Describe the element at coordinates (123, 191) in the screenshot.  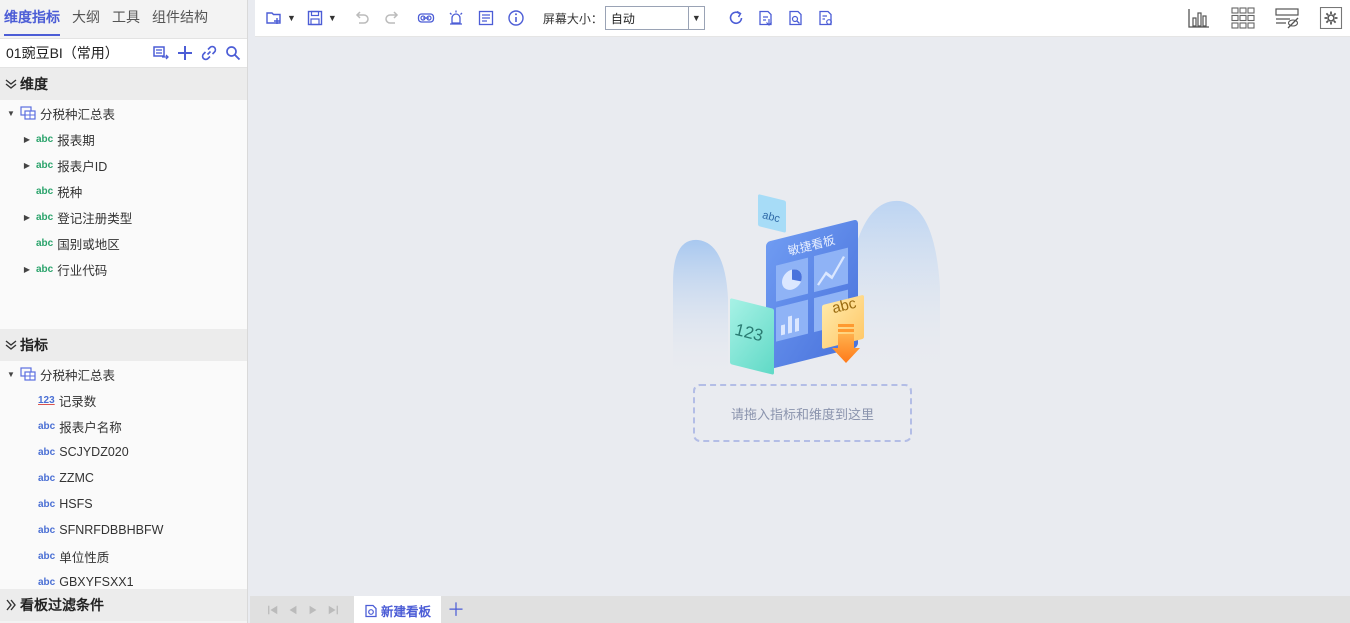
I see `dimension-field-item: abc 税种` at that location.